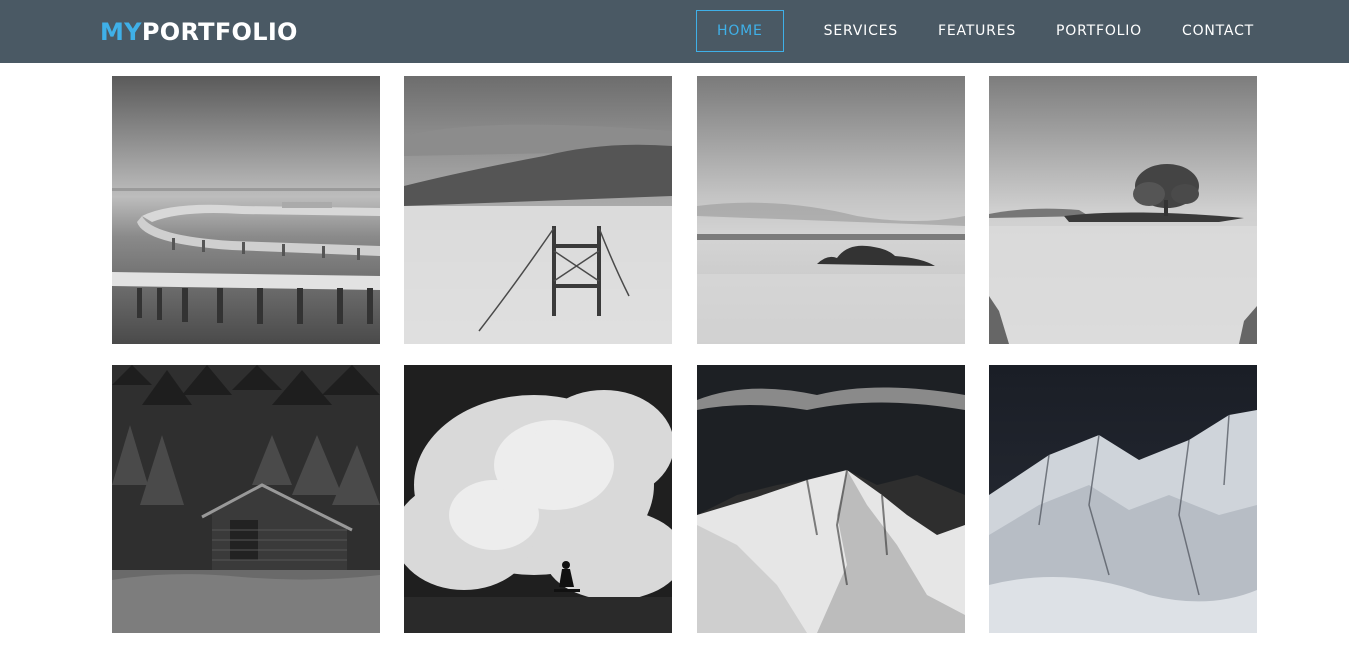  I want to click on main-nav: HOME SERVICES FEATURES PORTFOLIO CONTACT, so click(985, 31).